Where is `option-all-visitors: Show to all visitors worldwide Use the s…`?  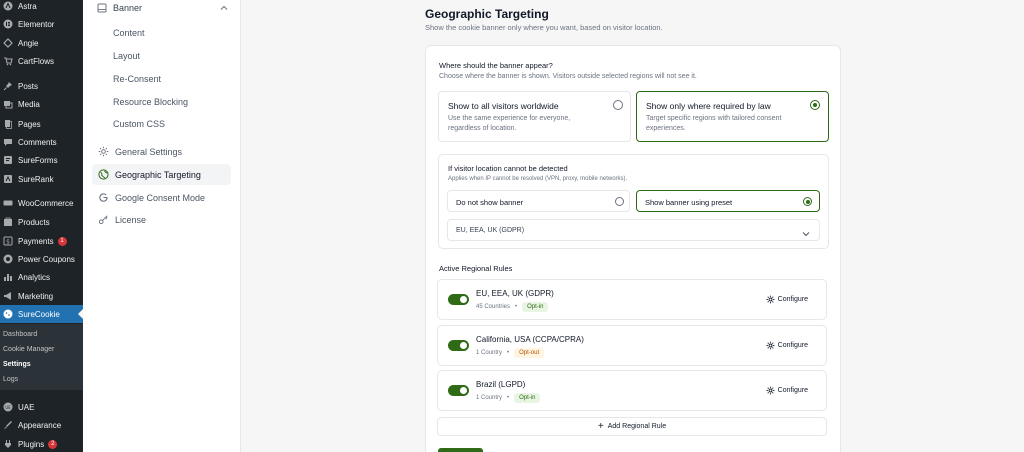
option-all-visitors: Show to all visitors worldwide Use the s… is located at coordinates (534, 116).